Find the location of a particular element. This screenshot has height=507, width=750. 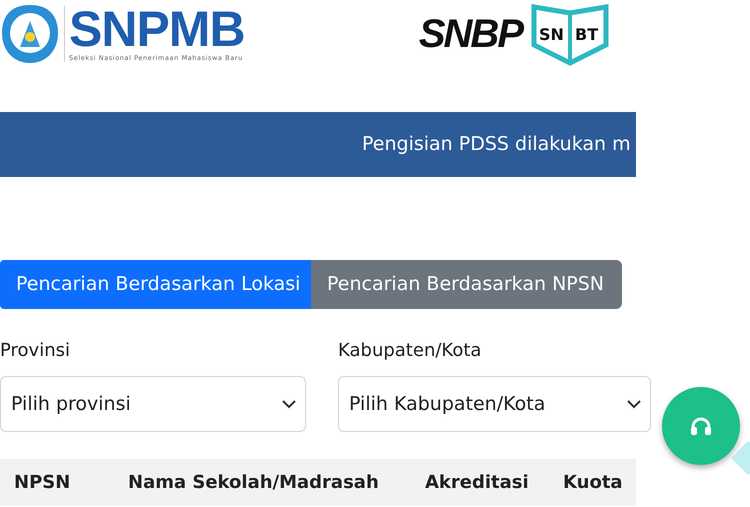

search-tab: Pencarian Berdasarkan NPSN is located at coordinates (466, 284).